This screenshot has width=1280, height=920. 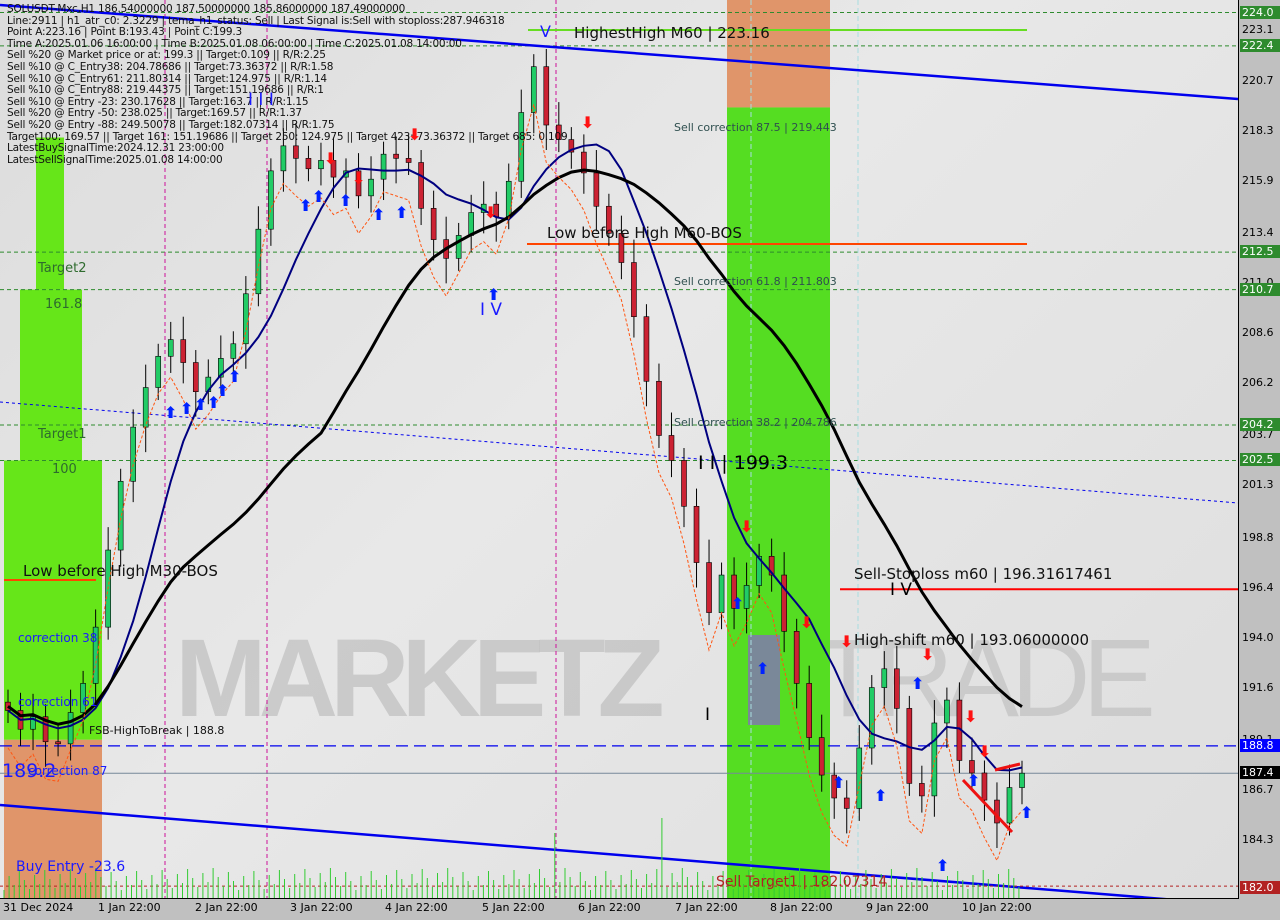 I want to click on y-tick-label: 215.9, so click(x=1258, y=181).